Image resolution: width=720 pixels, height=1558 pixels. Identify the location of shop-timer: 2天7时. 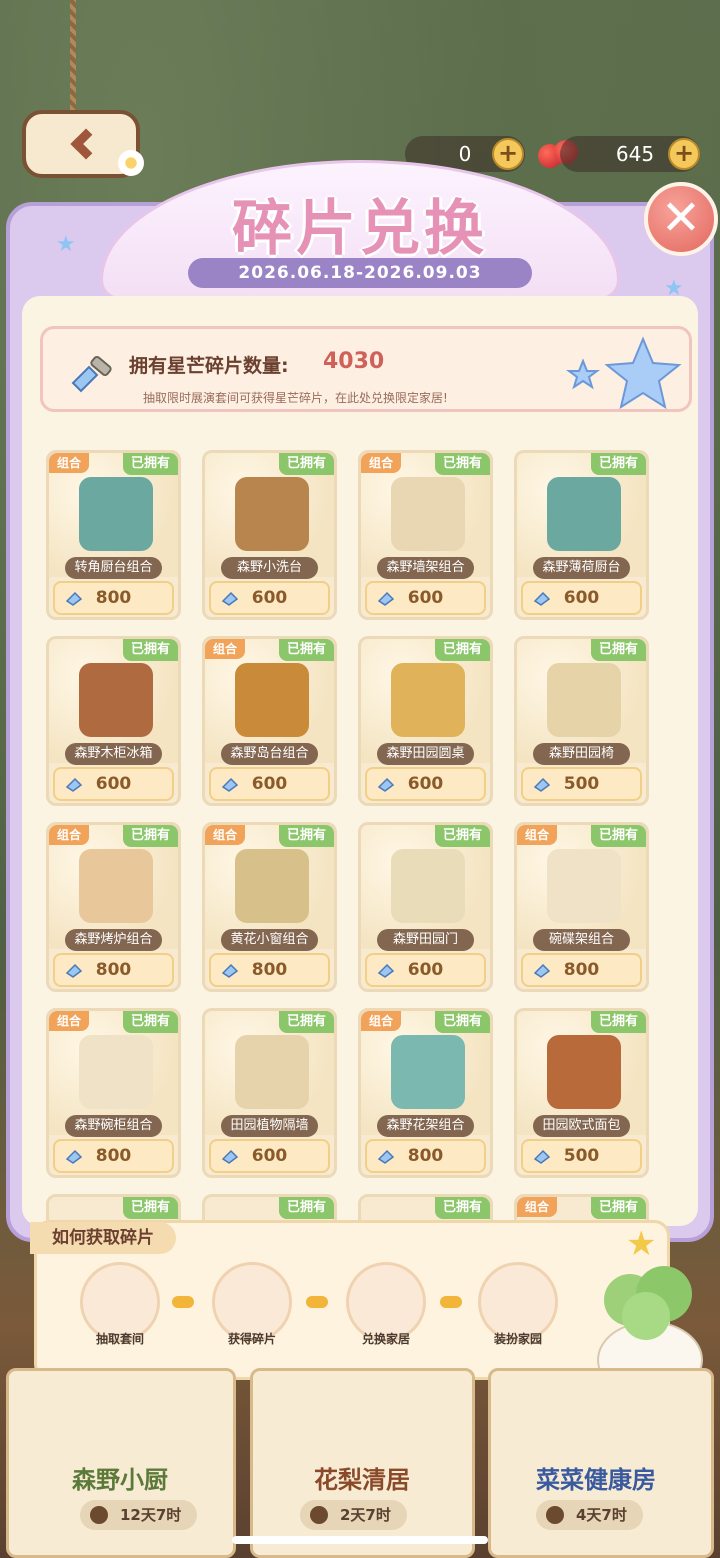
(353, 1515).